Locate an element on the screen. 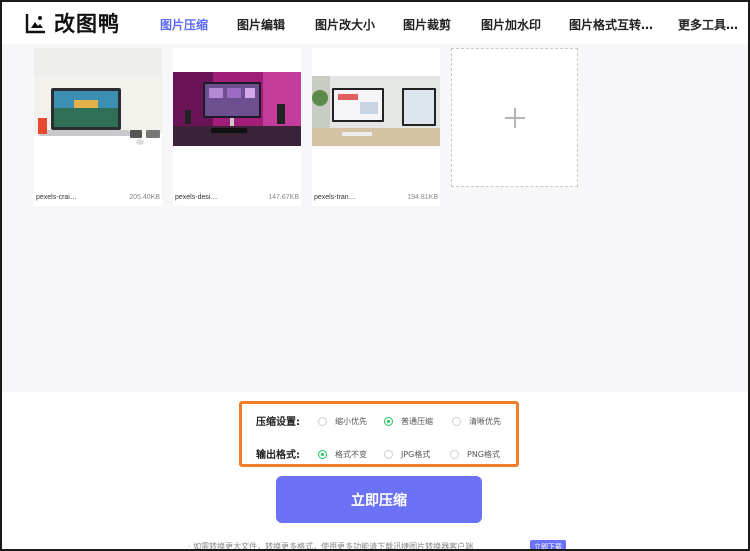 The height and width of the screenshot is (551, 750). output-format-row: 输出格式: is located at coordinates (285, 453).